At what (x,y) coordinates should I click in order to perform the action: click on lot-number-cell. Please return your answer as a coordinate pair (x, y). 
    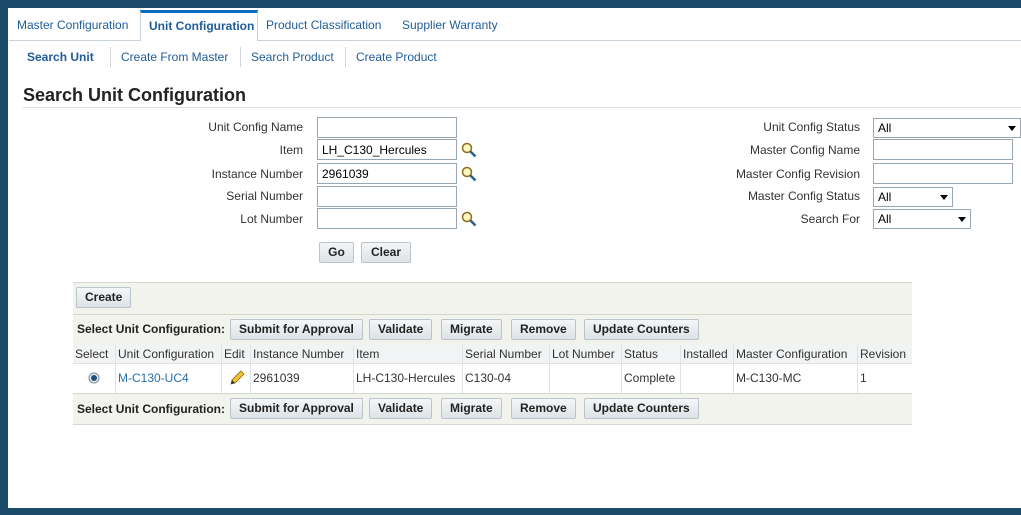
    Looking at the image, I should click on (586, 378).